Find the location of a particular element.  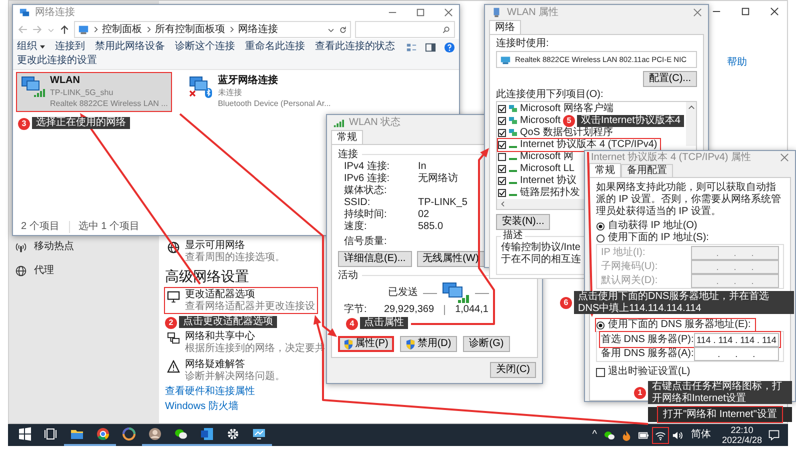

callout: 双击Internet协议版本4 is located at coordinates (630, 120).